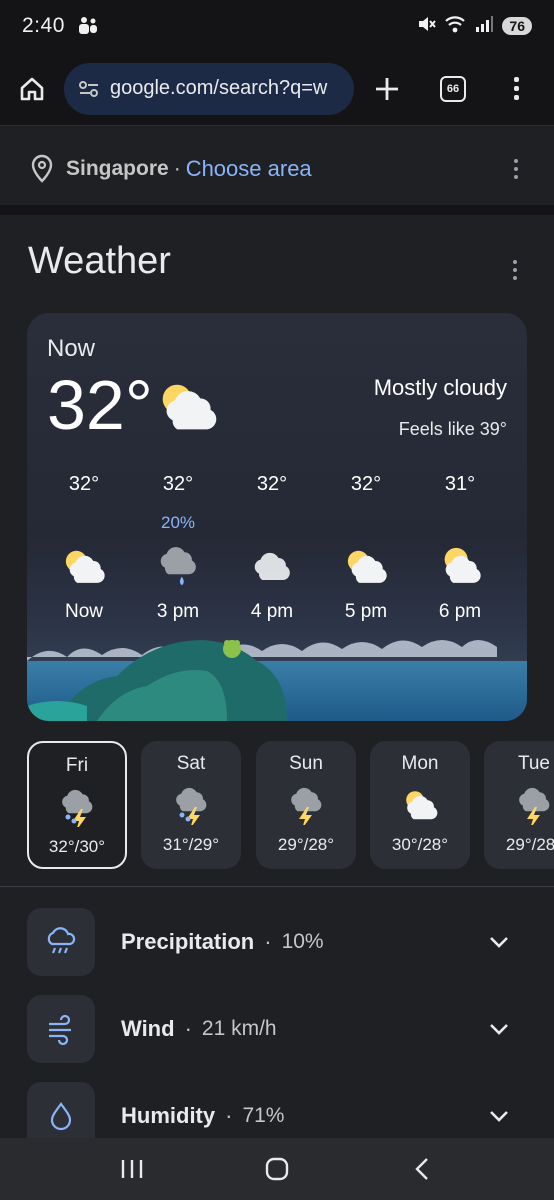 Image resolution: width=554 pixels, height=1200 pixels. I want to click on day-item-sun: Sun 29°/28°, so click(306, 805).